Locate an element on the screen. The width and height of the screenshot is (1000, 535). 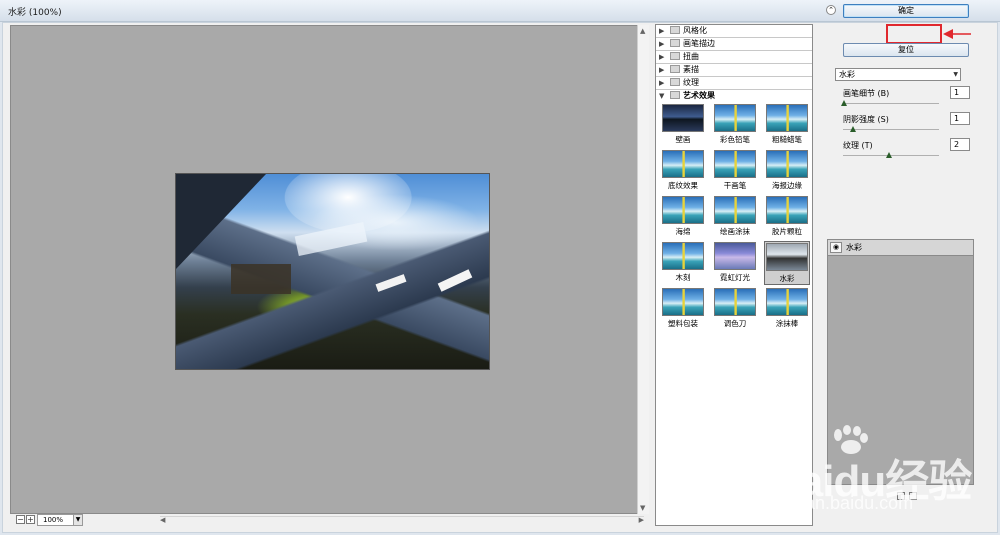
window-title: 水彩 (100%) is located at coordinates (35, 13).